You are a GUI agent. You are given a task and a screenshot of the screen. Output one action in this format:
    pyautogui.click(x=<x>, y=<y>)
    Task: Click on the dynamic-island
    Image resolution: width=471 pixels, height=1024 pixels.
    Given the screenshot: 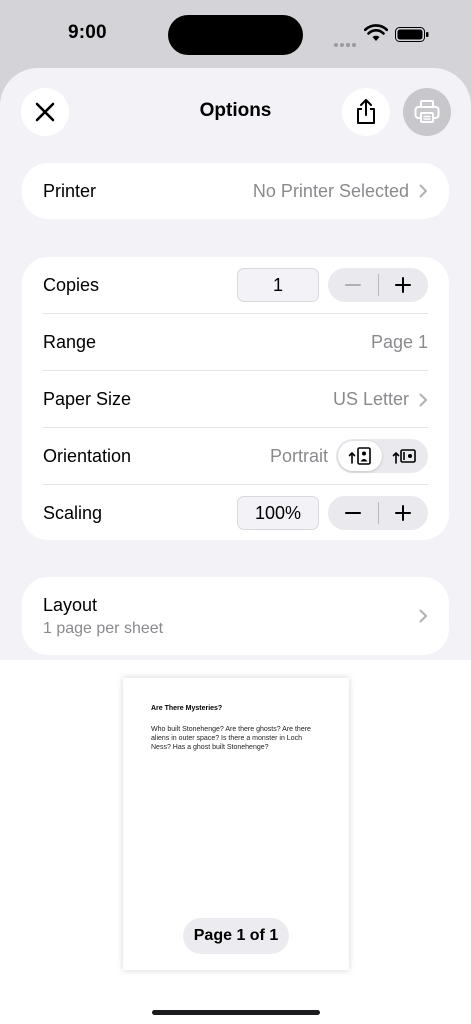 What is the action you would take?
    pyautogui.click(x=235, y=35)
    